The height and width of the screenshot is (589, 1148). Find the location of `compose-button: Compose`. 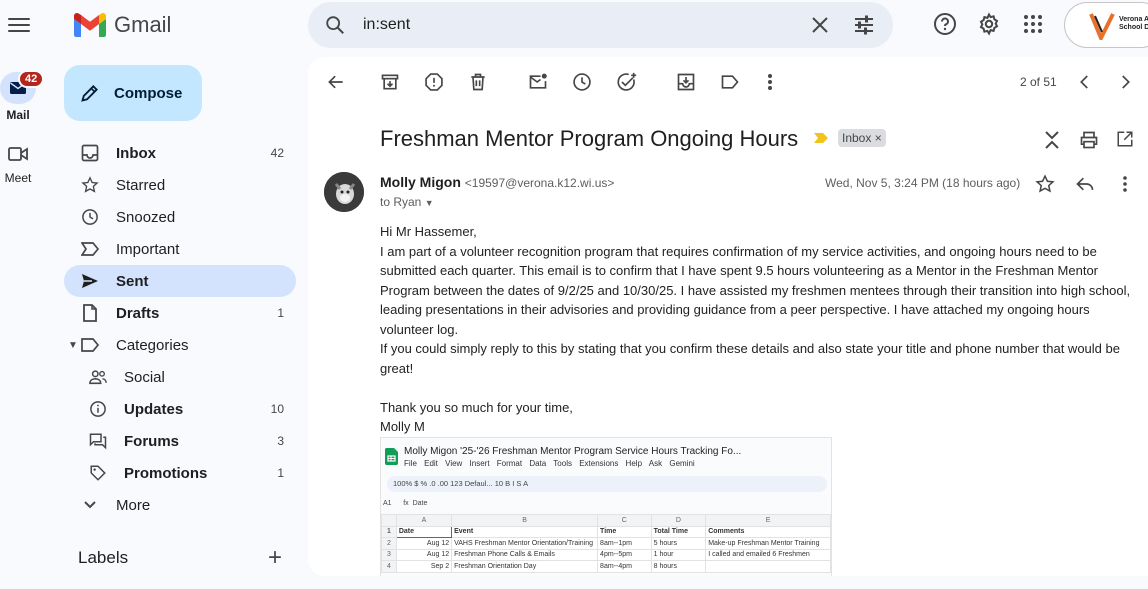

compose-button: Compose is located at coordinates (133, 93).